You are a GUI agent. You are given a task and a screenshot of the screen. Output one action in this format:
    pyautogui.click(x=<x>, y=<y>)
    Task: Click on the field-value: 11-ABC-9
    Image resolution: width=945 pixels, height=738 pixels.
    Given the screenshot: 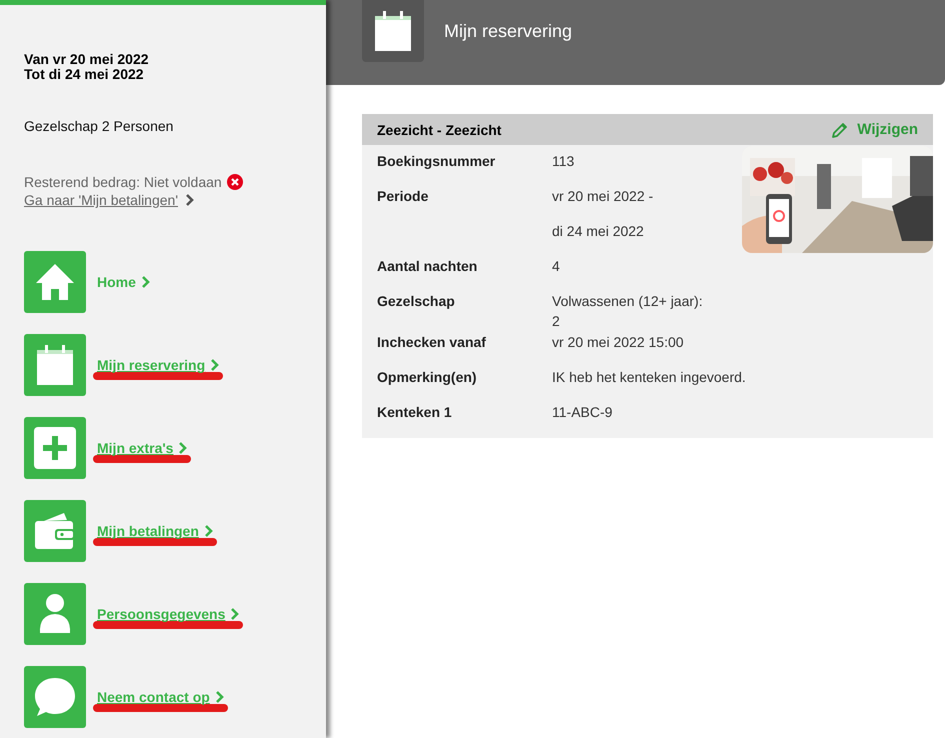 What is the action you would take?
    pyautogui.click(x=583, y=412)
    